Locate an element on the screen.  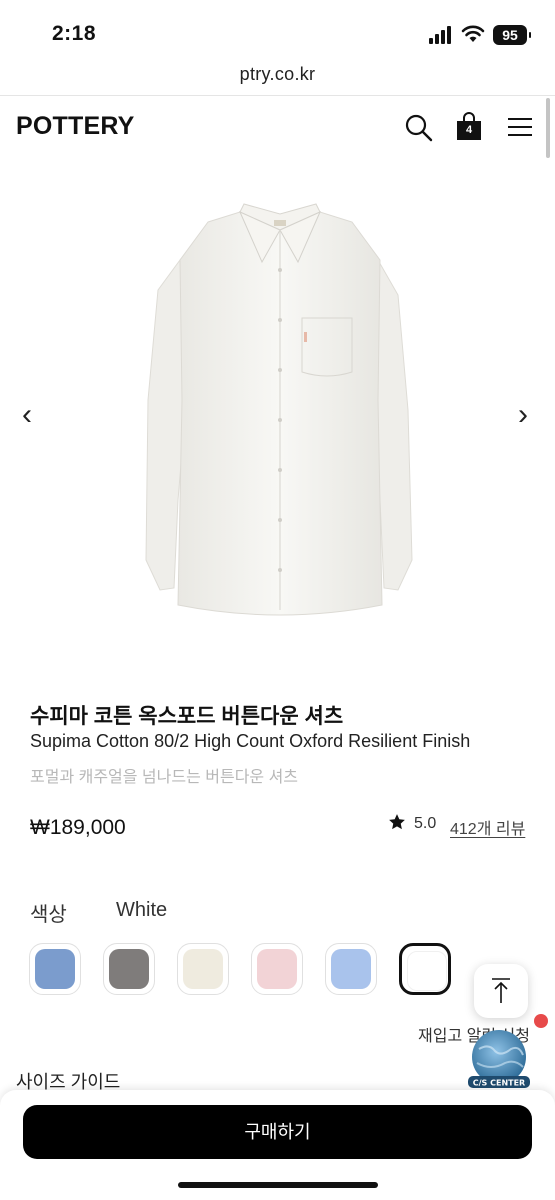
rating-score: 5.0 is located at coordinates (425, 823).